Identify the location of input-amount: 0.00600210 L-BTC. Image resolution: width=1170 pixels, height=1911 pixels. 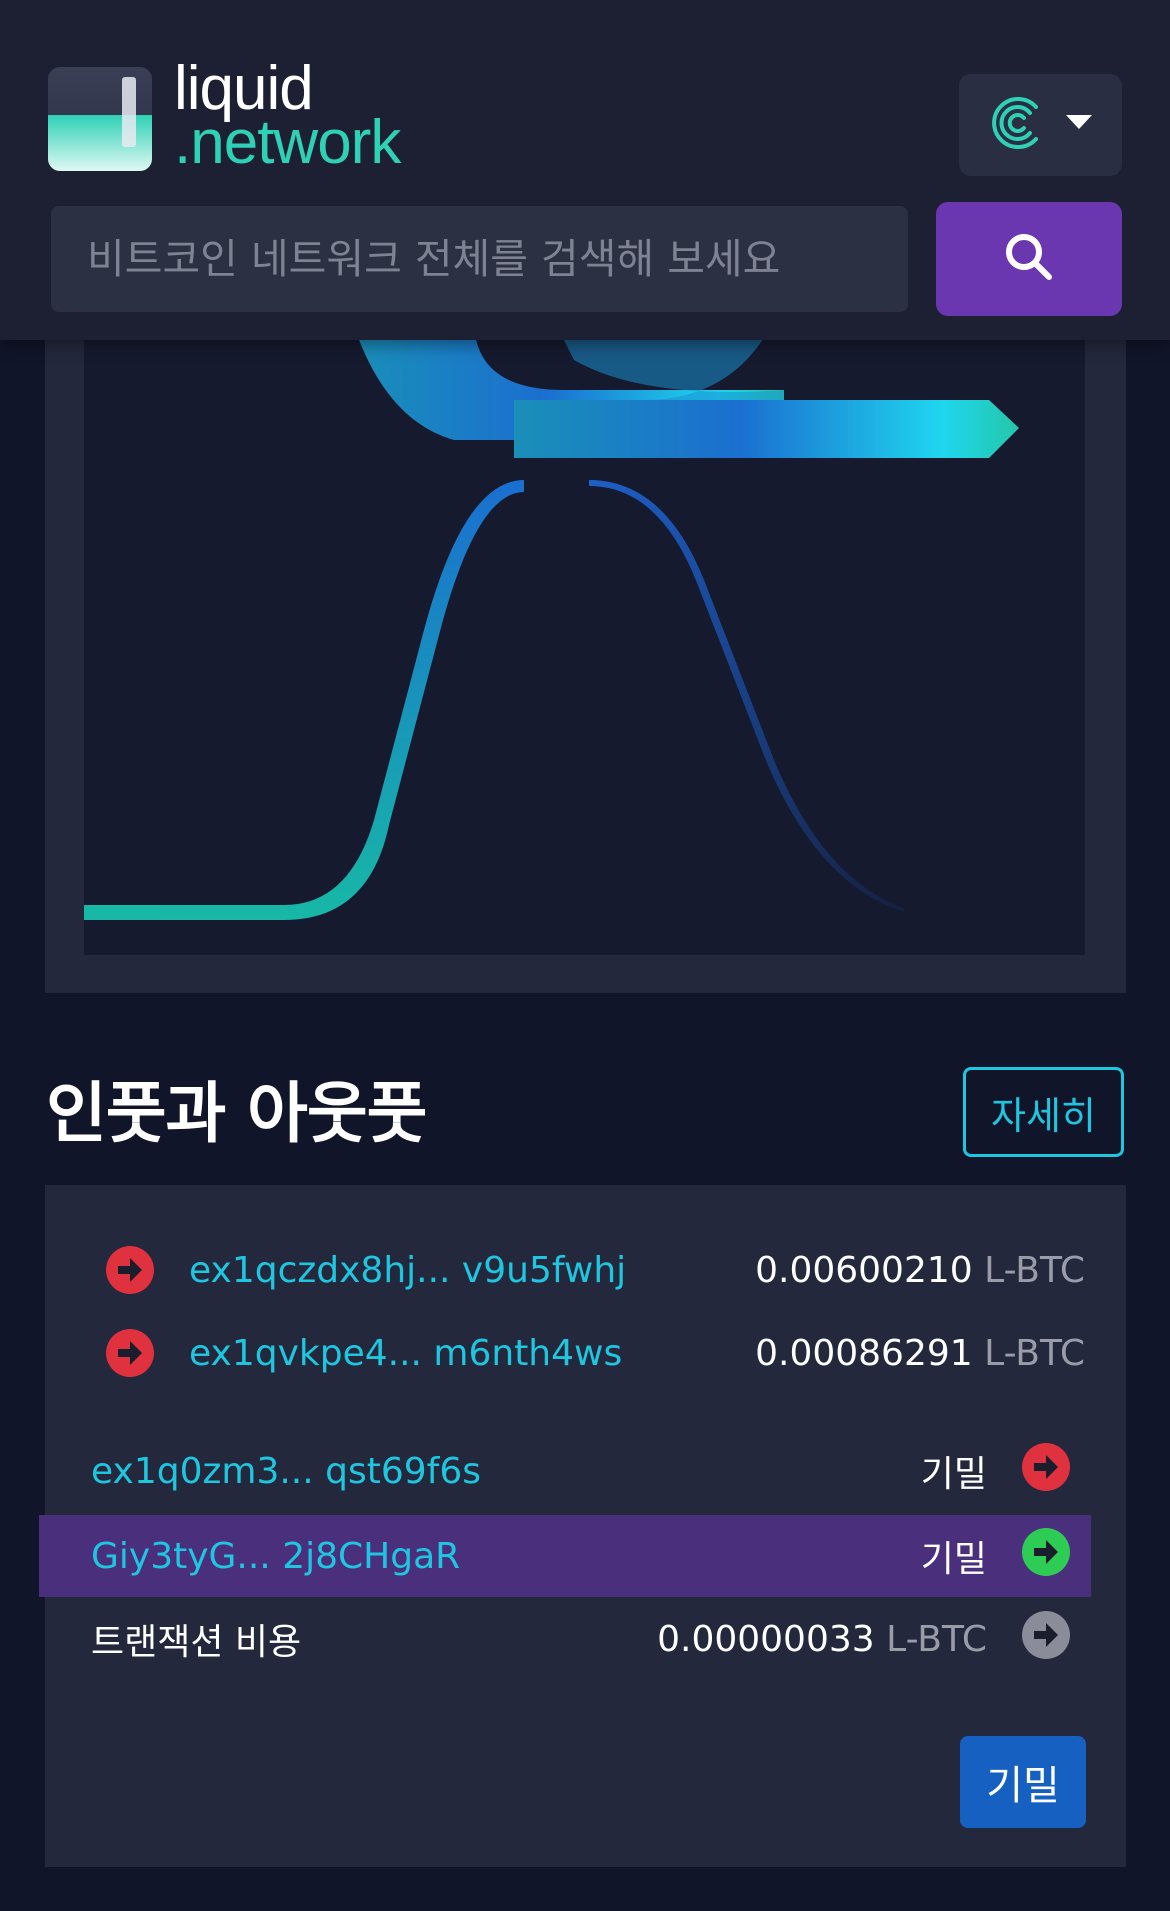
(920, 1270).